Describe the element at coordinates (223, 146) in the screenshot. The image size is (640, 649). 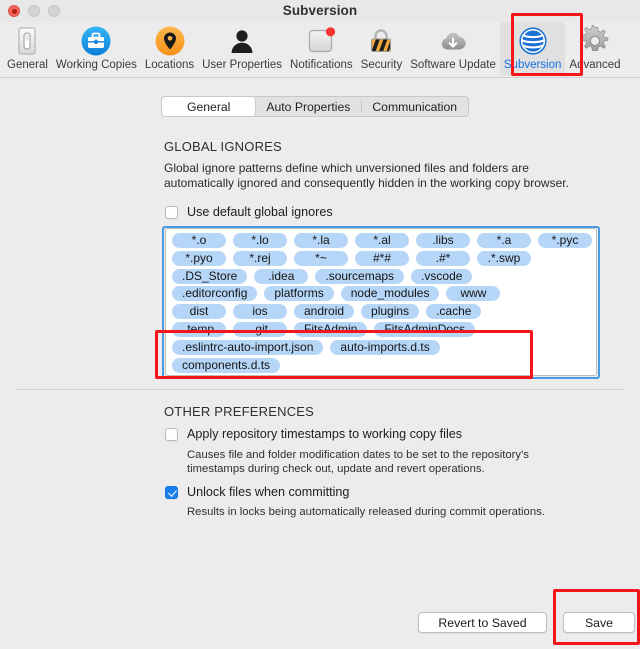
I see `global-ignores-heading: GLOBAL IGNORES` at that location.